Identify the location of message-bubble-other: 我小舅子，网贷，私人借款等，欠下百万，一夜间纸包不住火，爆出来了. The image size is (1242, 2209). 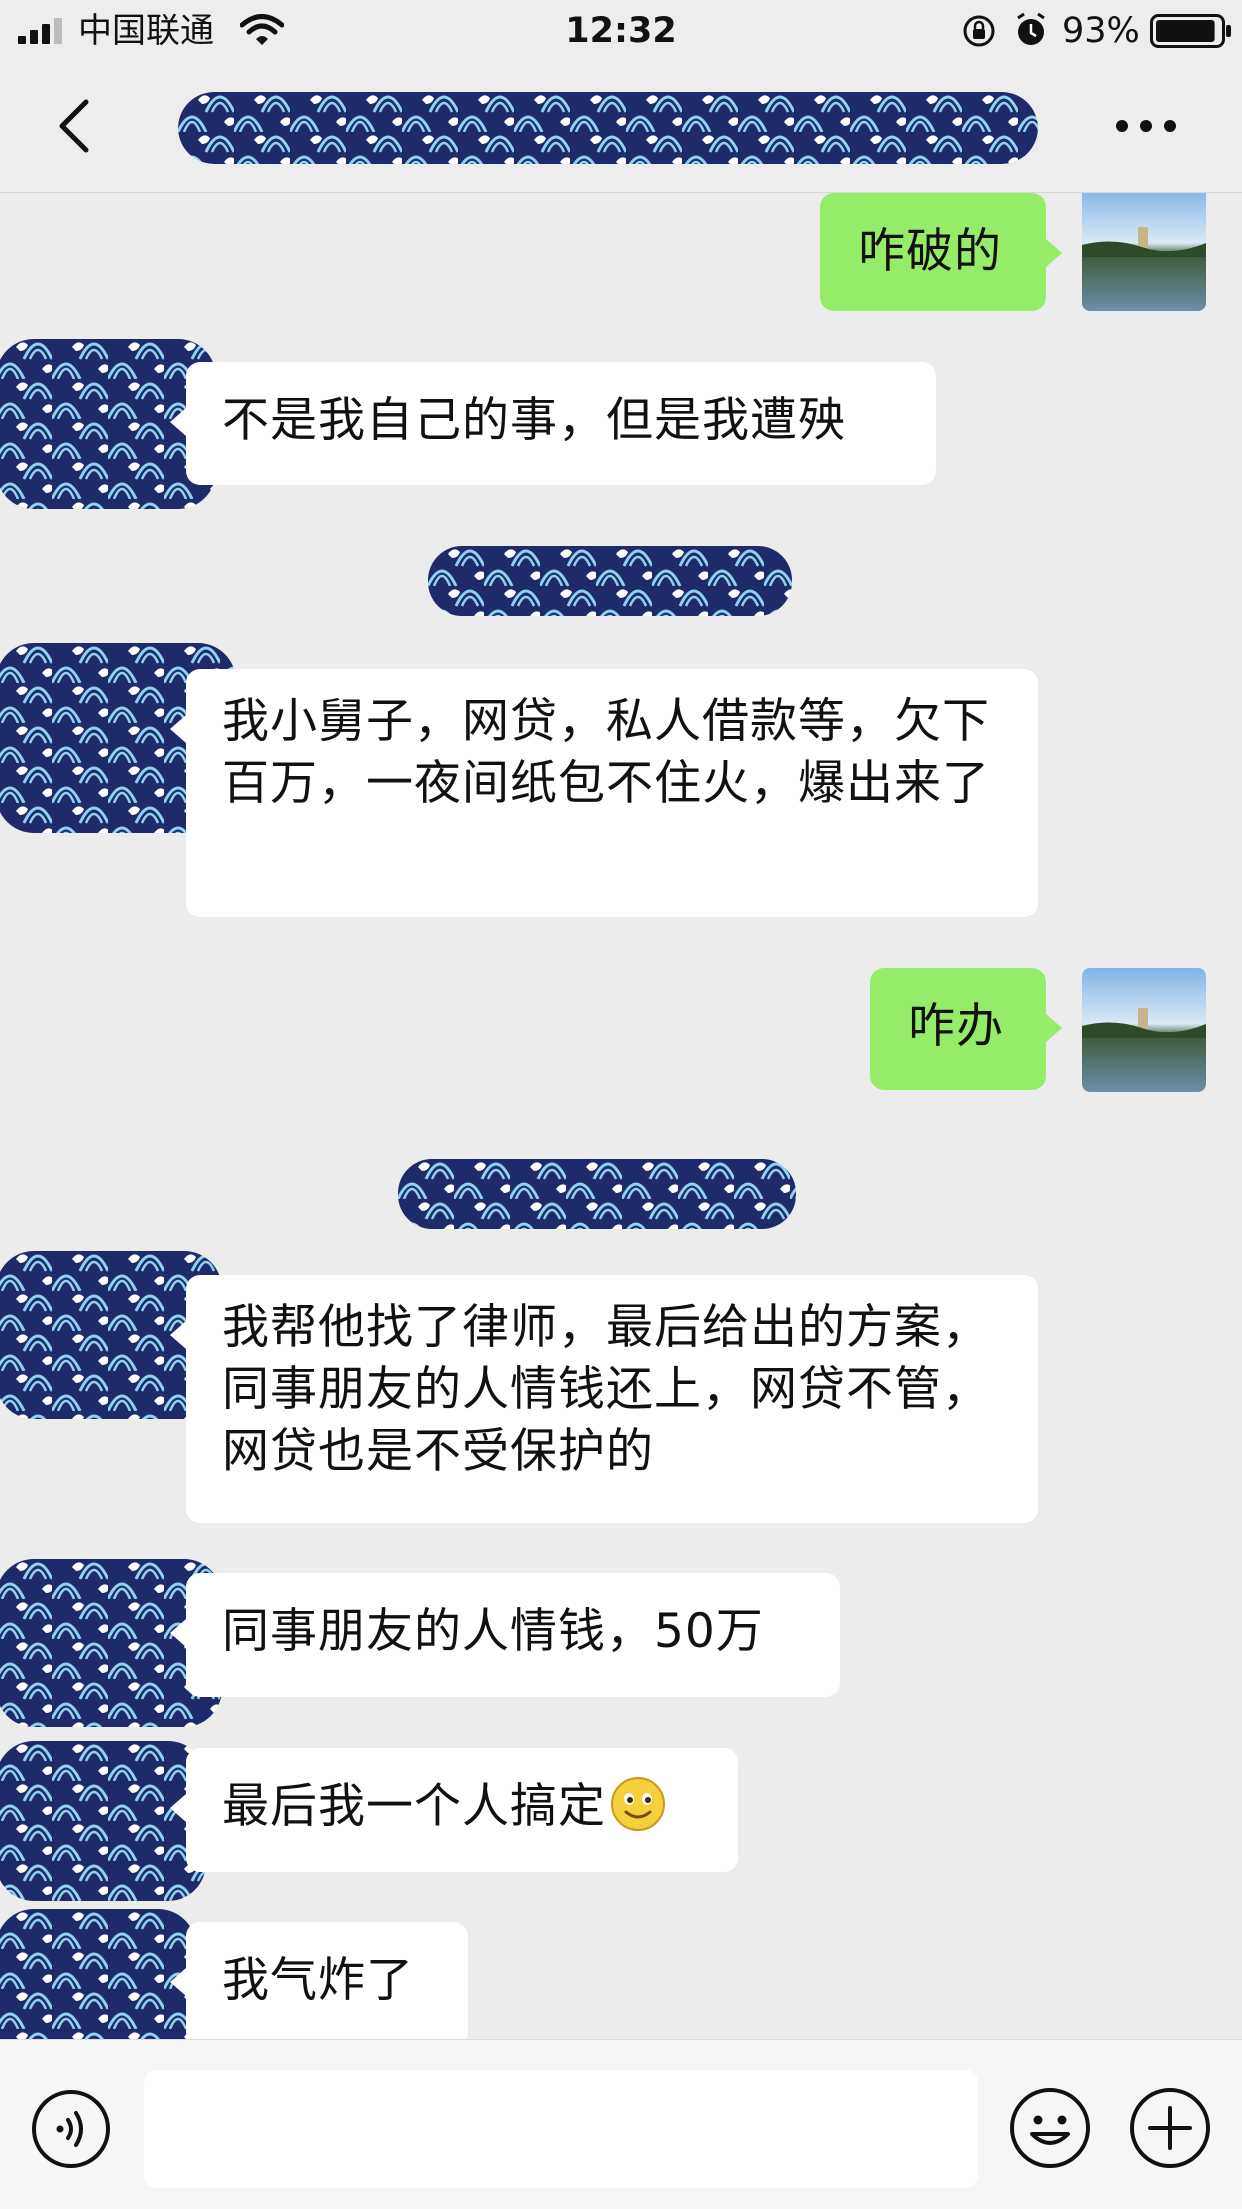
(604, 793).